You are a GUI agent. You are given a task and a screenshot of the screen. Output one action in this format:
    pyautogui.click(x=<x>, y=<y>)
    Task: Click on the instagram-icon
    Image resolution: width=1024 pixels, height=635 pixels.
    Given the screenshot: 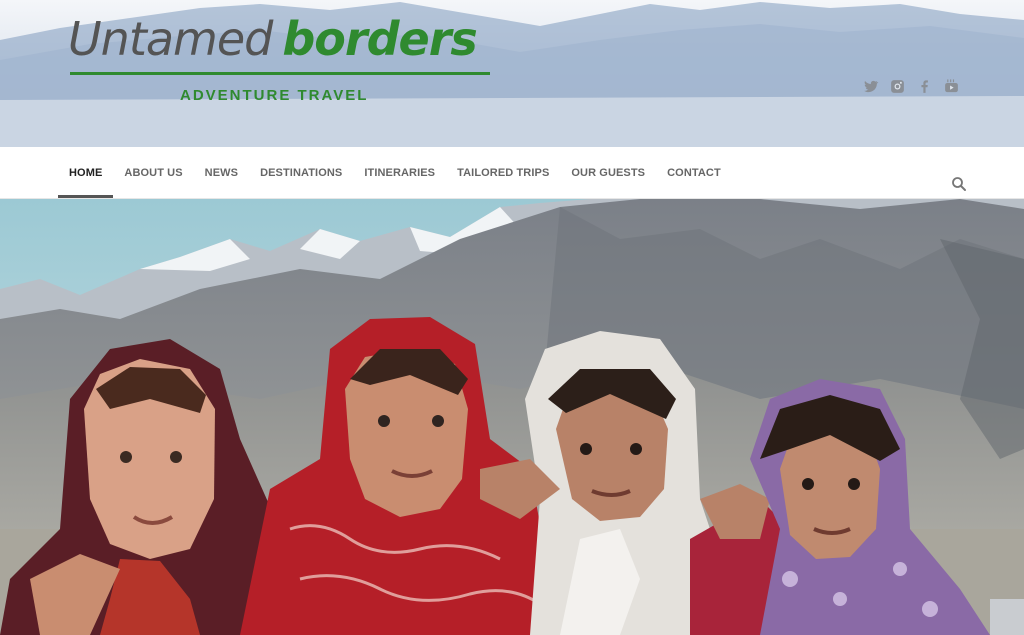 What is the action you would take?
    pyautogui.click(x=897, y=86)
    